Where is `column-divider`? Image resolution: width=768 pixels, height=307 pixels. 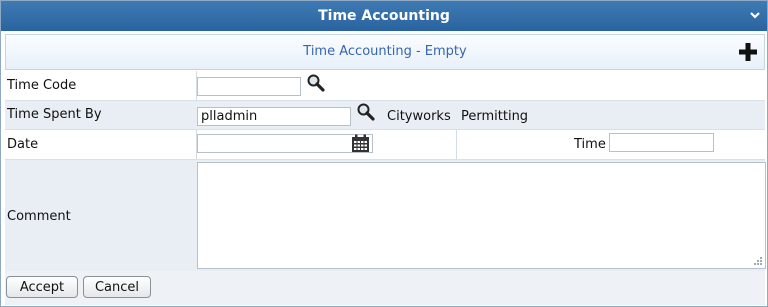
column-divider is located at coordinates (456, 144).